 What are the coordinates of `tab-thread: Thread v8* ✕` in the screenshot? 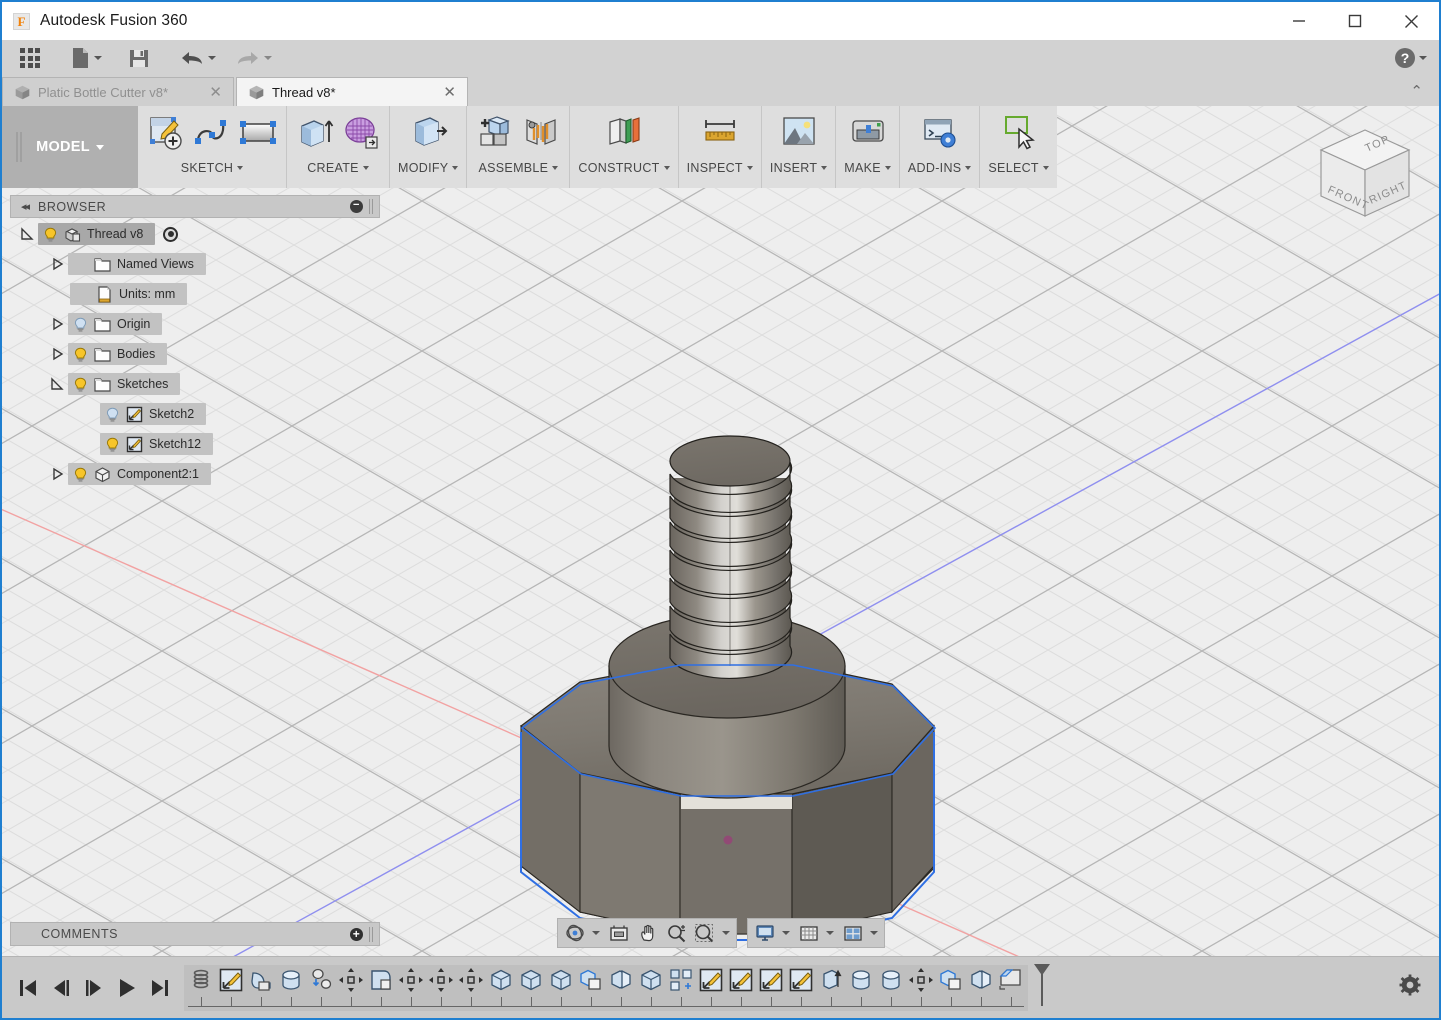 It's located at (352, 91).